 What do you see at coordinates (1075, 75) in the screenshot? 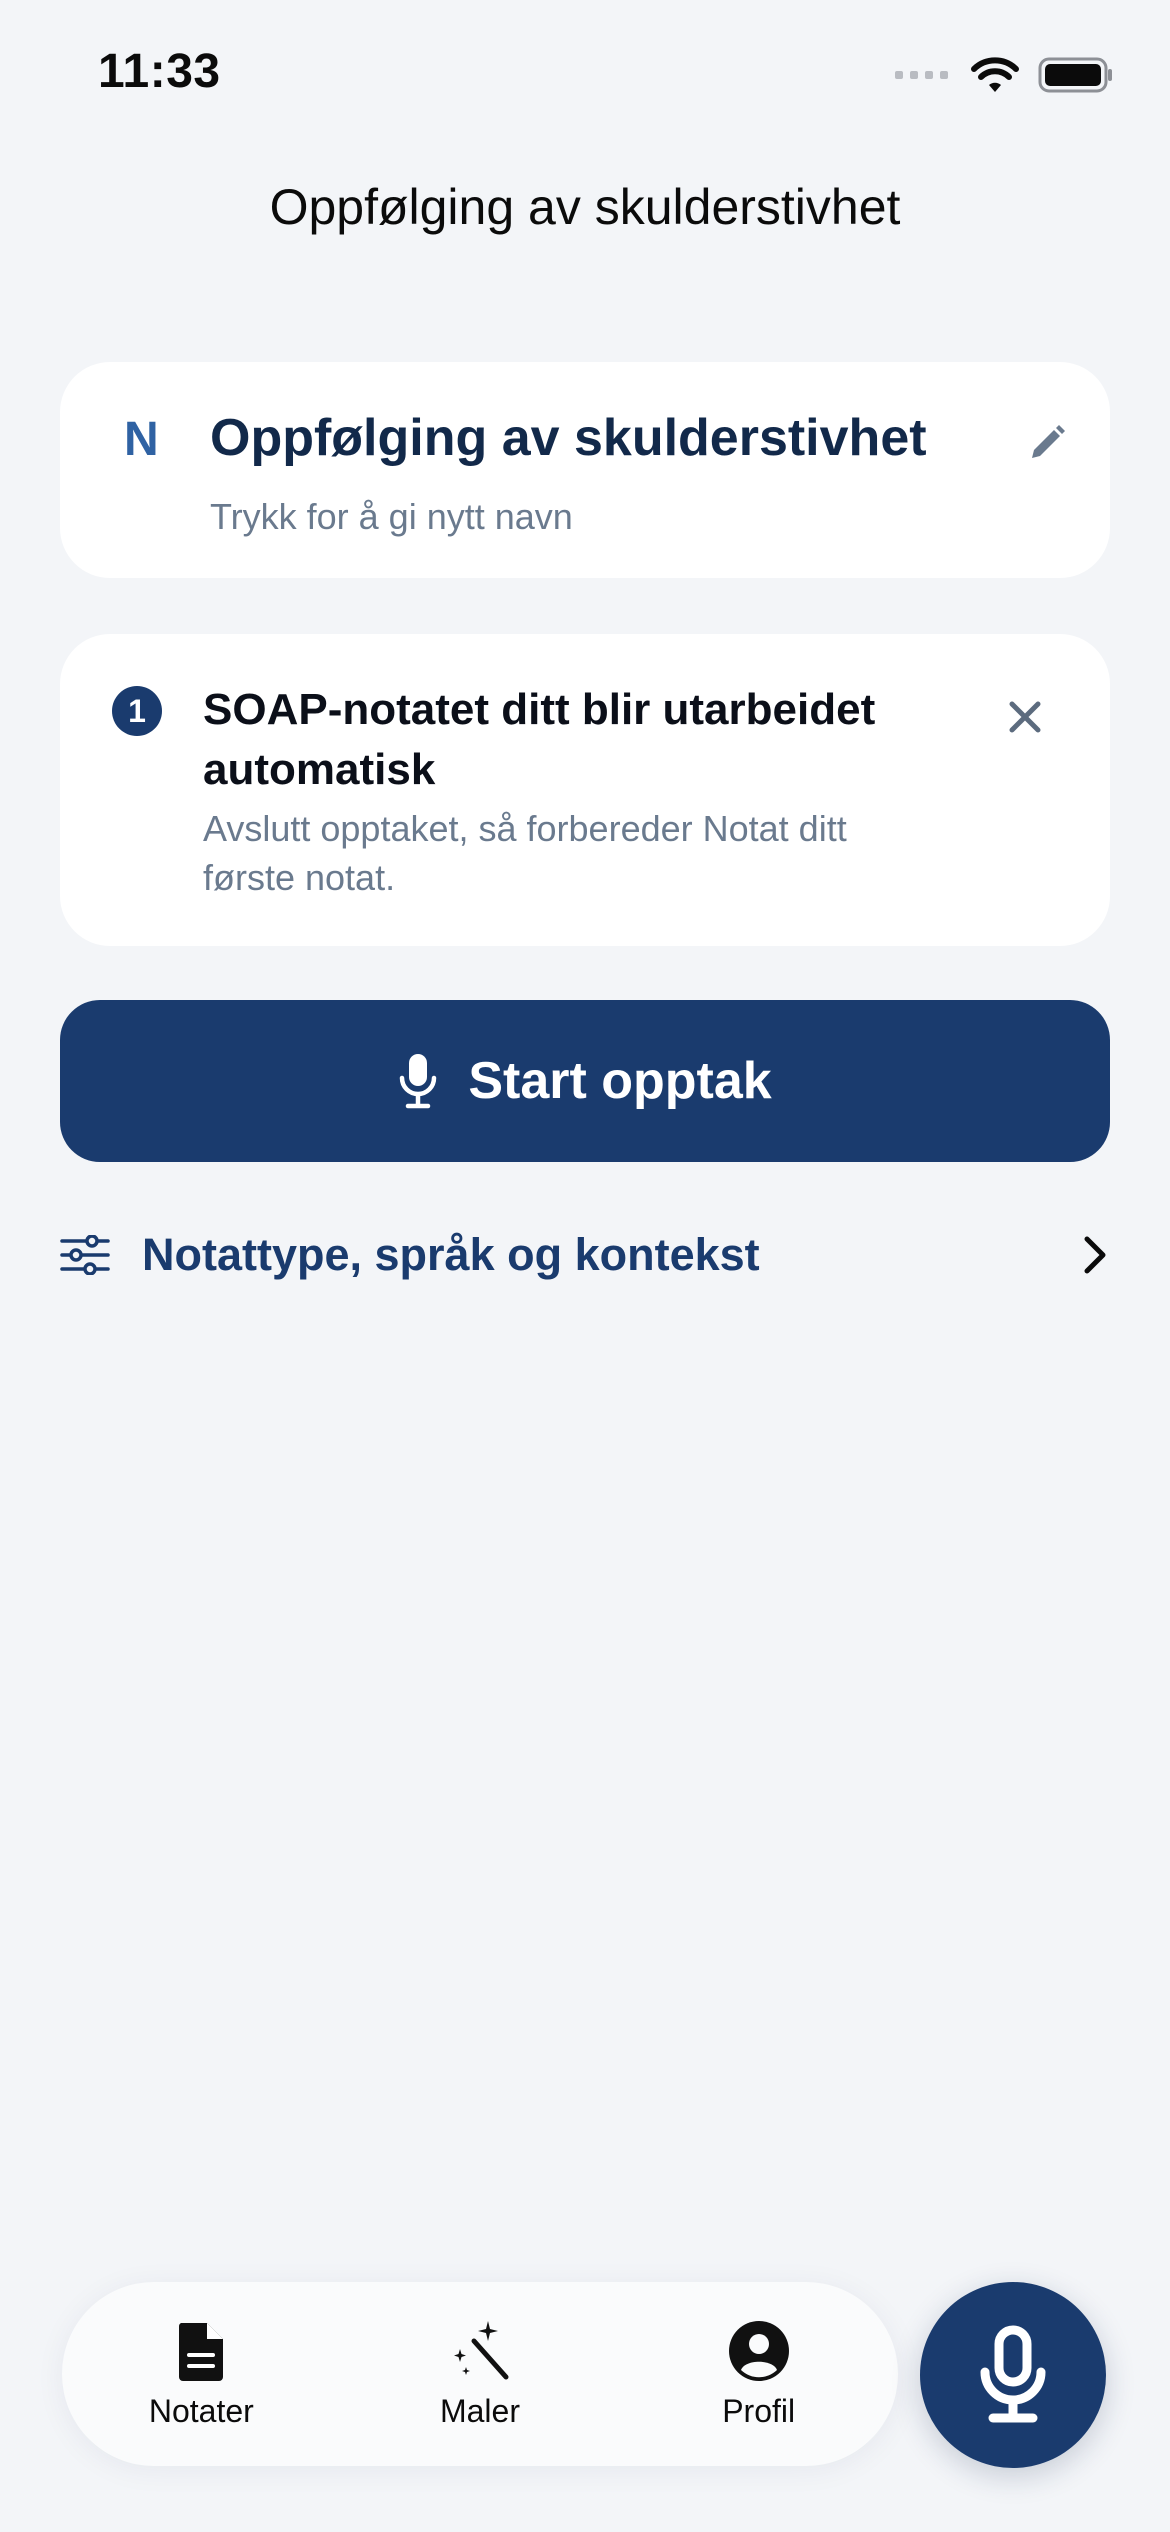
I see `battery-icon` at bounding box center [1075, 75].